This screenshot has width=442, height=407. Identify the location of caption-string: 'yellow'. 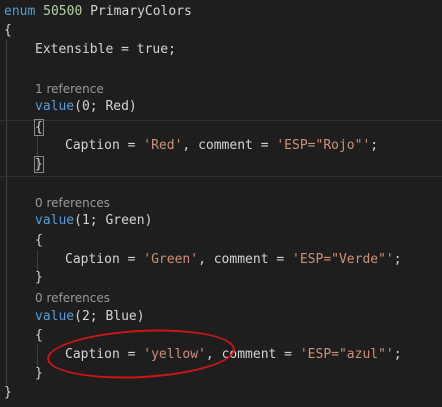
(174, 354).